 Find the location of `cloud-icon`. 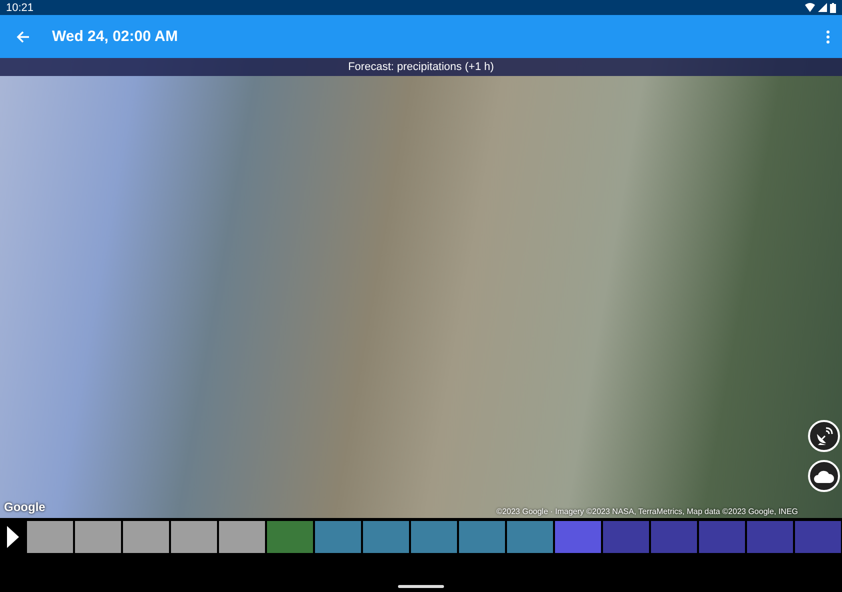

cloud-icon is located at coordinates (824, 476).